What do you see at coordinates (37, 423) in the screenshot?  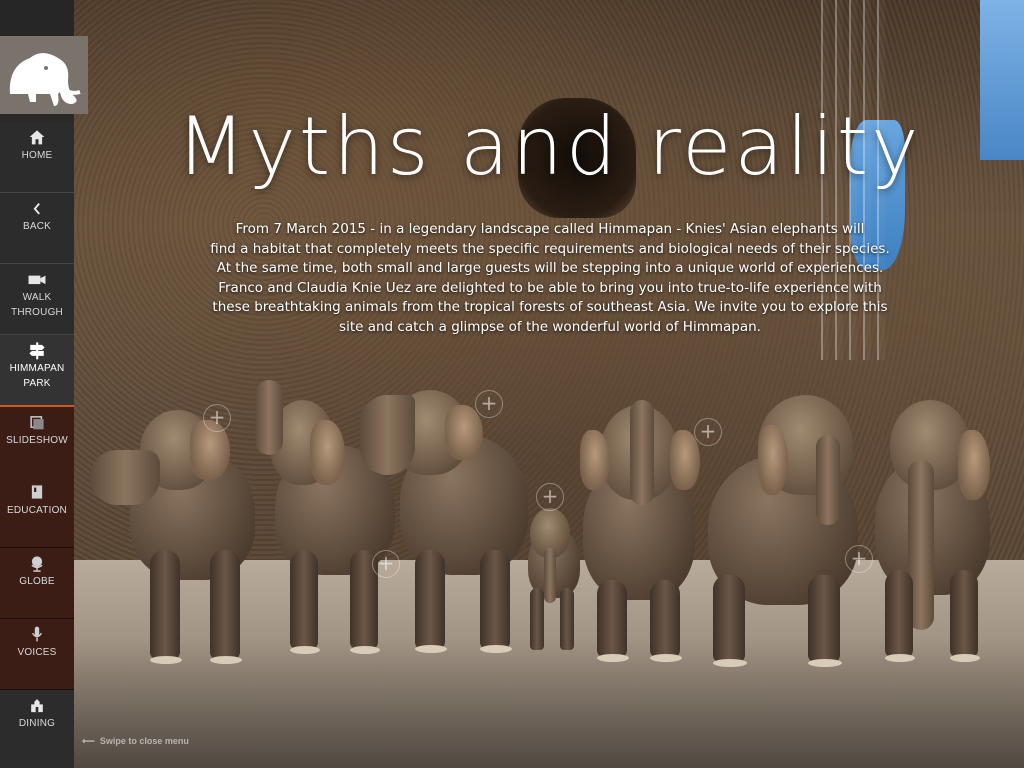 I see `slideshow-icon` at bounding box center [37, 423].